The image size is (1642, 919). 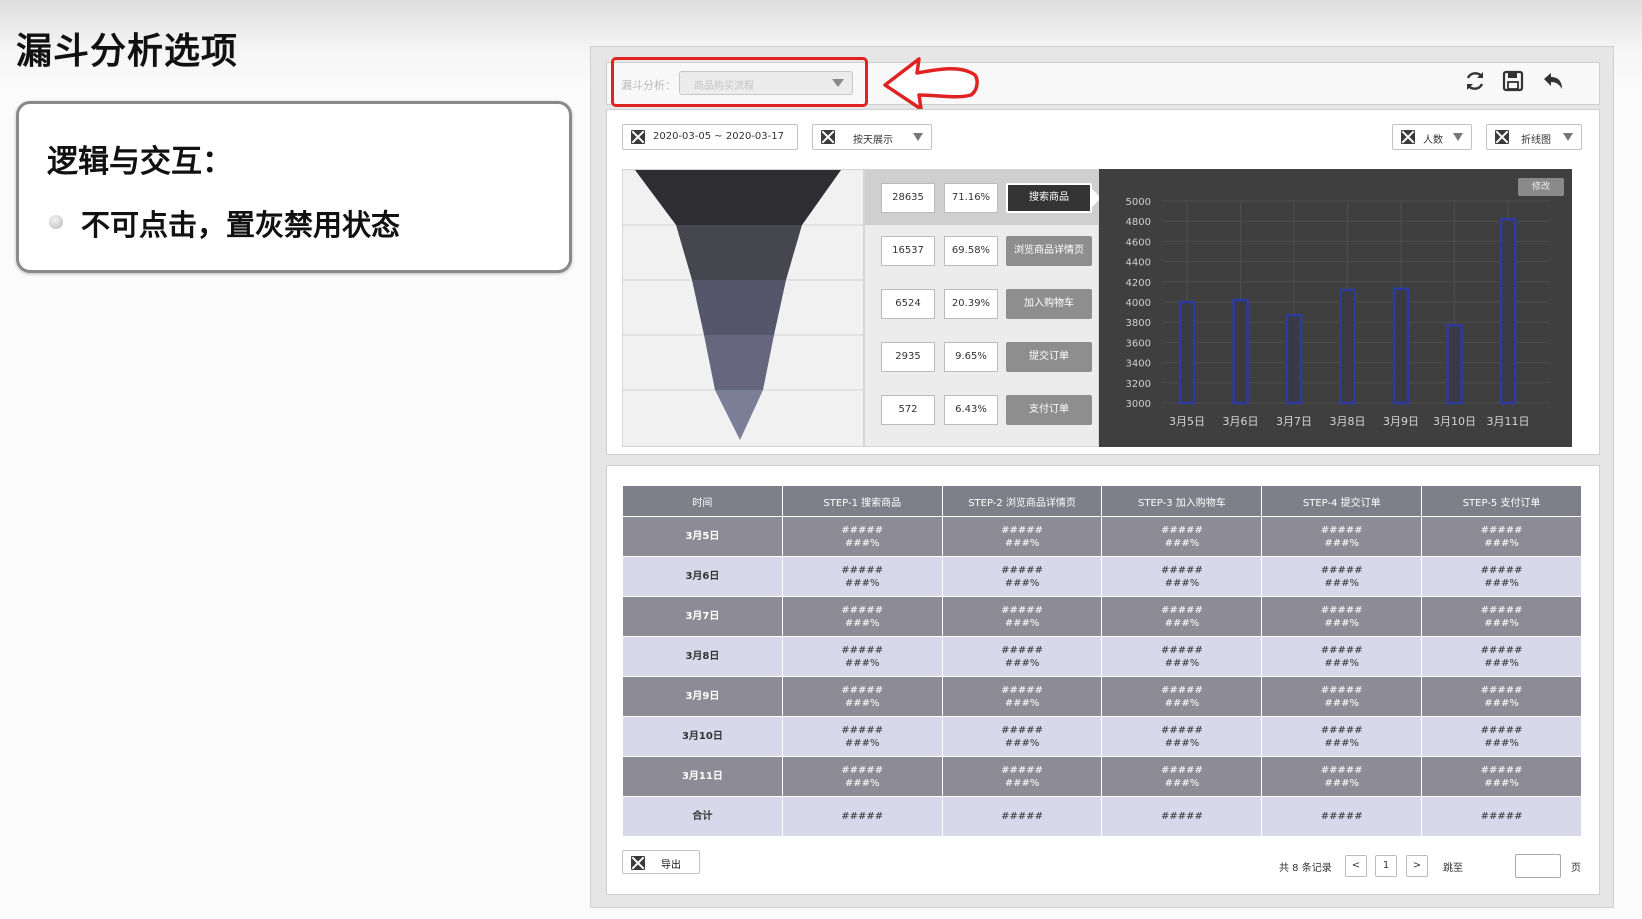 I want to click on step-count: 572, so click(x=908, y=410).